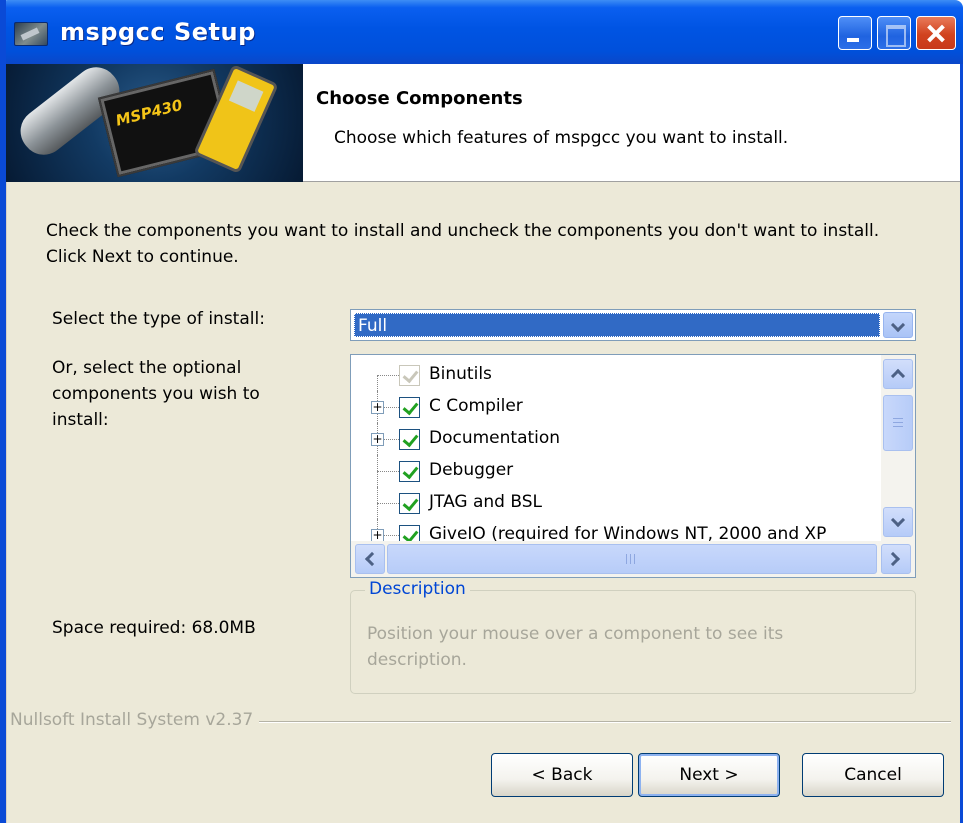 Image resolution: width=963 pixels, height=823 pixels. I want to click on tree-item-c-compiler: + C Compiler, so click(616, 407).